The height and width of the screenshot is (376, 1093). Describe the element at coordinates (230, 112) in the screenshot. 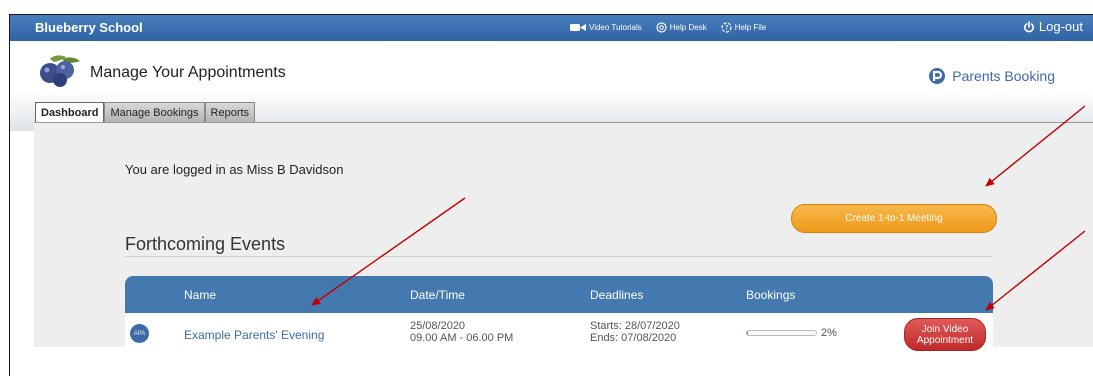

I see `tab-reports: Reports` at that location.